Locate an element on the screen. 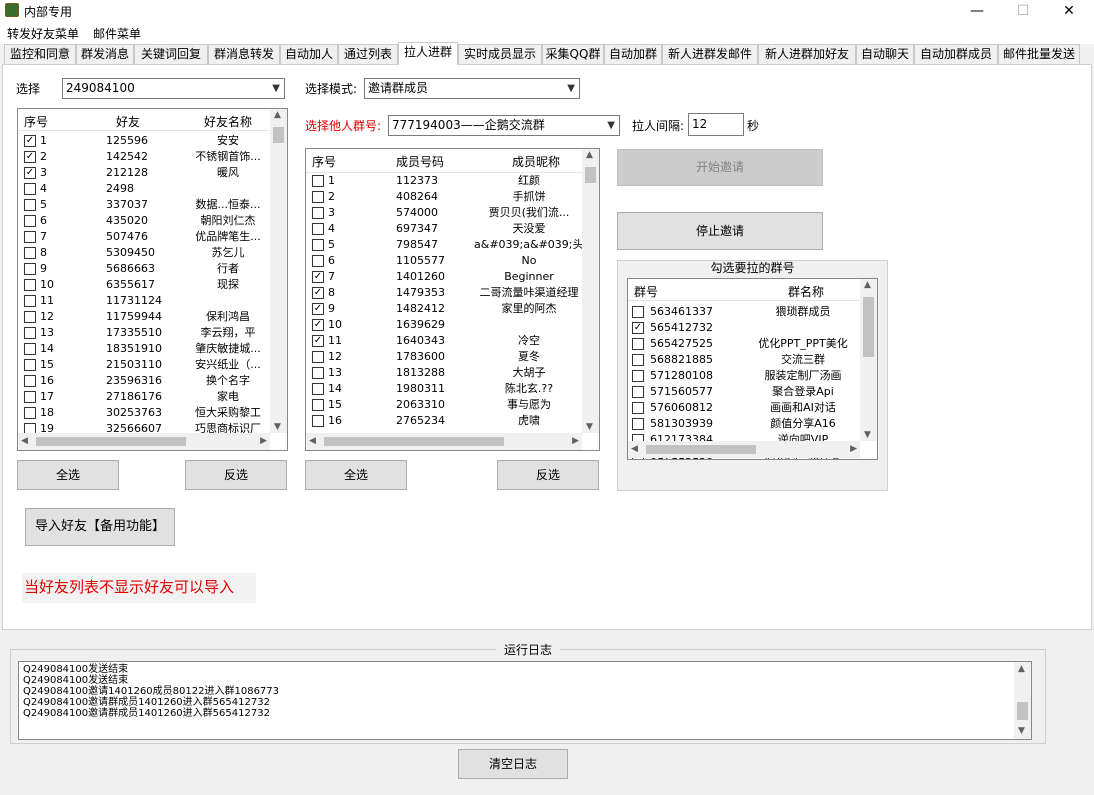 Image resolution: width=1094 pixels, height=795 pixels. import-friends-button: 导入好友【备用功能】 is located at coordinates (100, 527).